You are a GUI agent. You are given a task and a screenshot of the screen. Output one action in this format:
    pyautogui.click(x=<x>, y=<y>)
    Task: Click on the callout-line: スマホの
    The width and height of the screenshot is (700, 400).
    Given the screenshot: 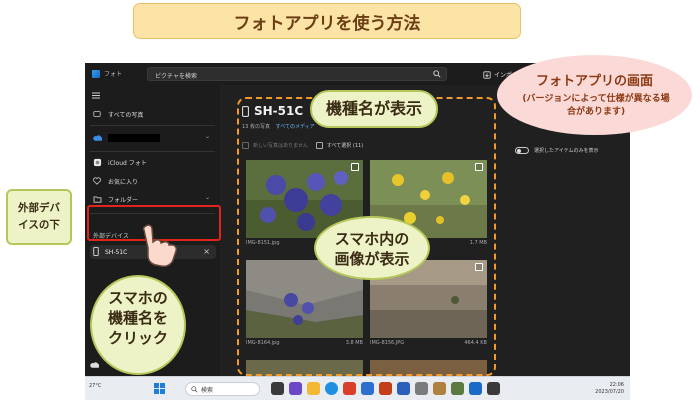 What is the action you would take?
    pyautogui.click(x=138, y=298)
    